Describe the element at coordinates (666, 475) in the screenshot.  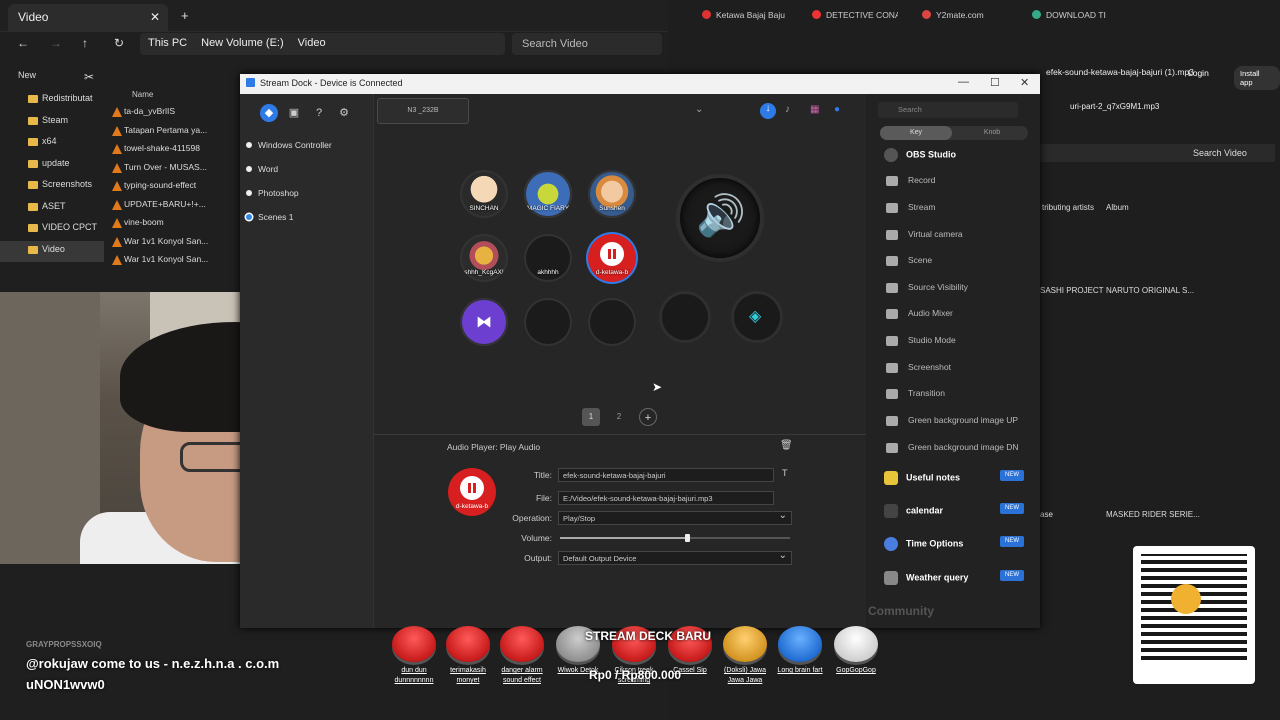
I see `title-field: efek-sound-ketawa-bajaj-bajuri` at that location.